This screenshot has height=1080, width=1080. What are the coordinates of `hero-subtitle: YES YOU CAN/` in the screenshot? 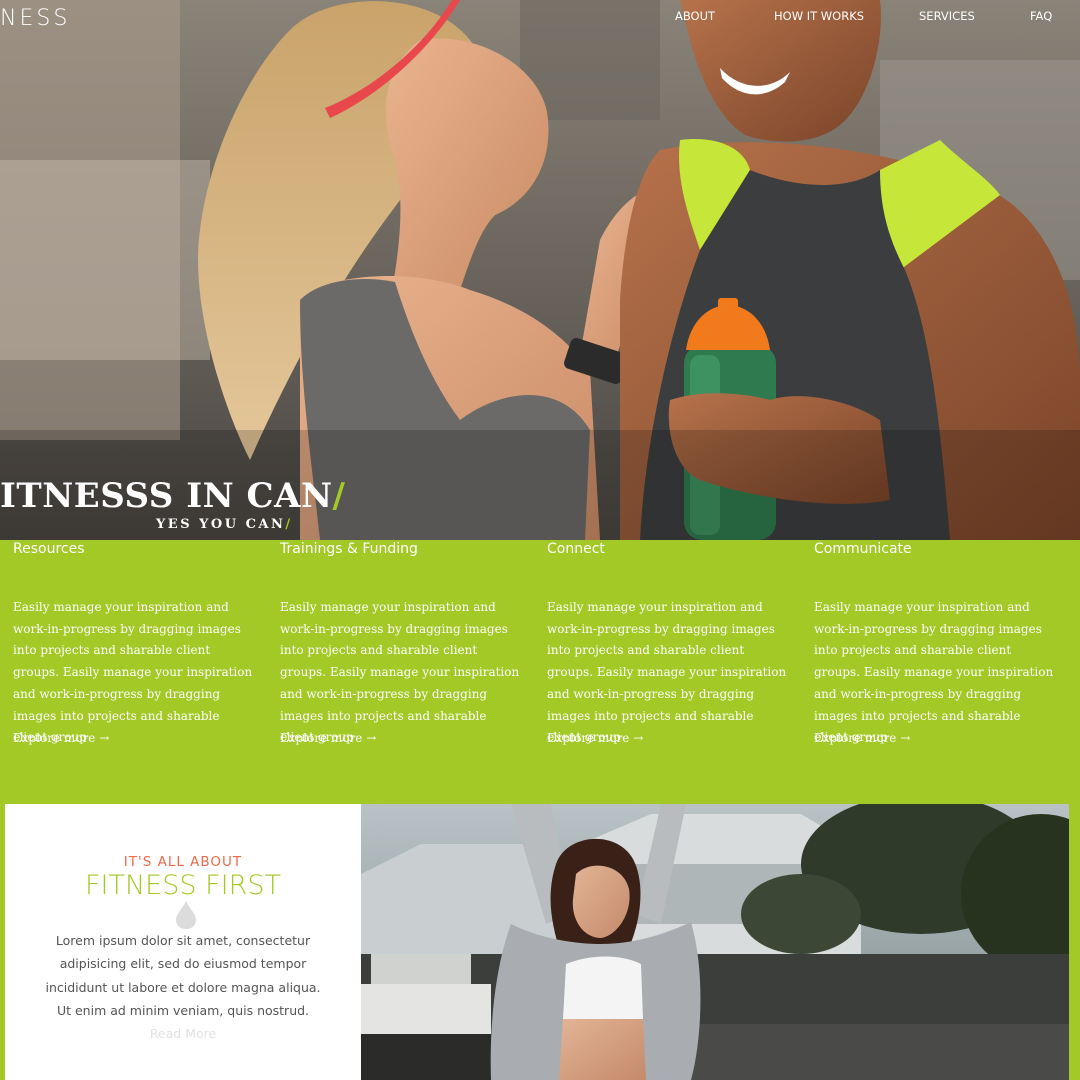 It's located at (224, 524).